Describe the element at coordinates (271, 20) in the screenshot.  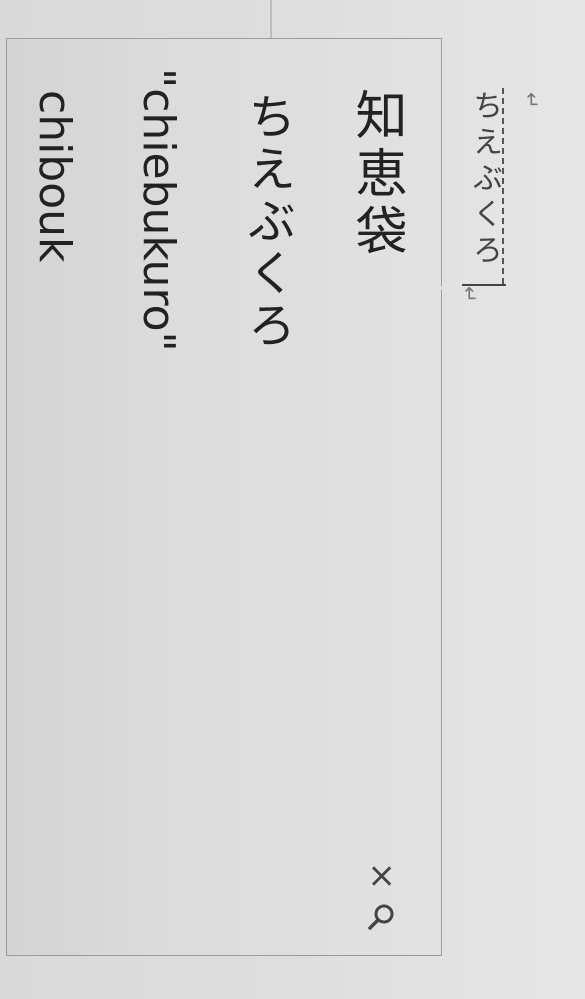
I see `page-rule` at that location.